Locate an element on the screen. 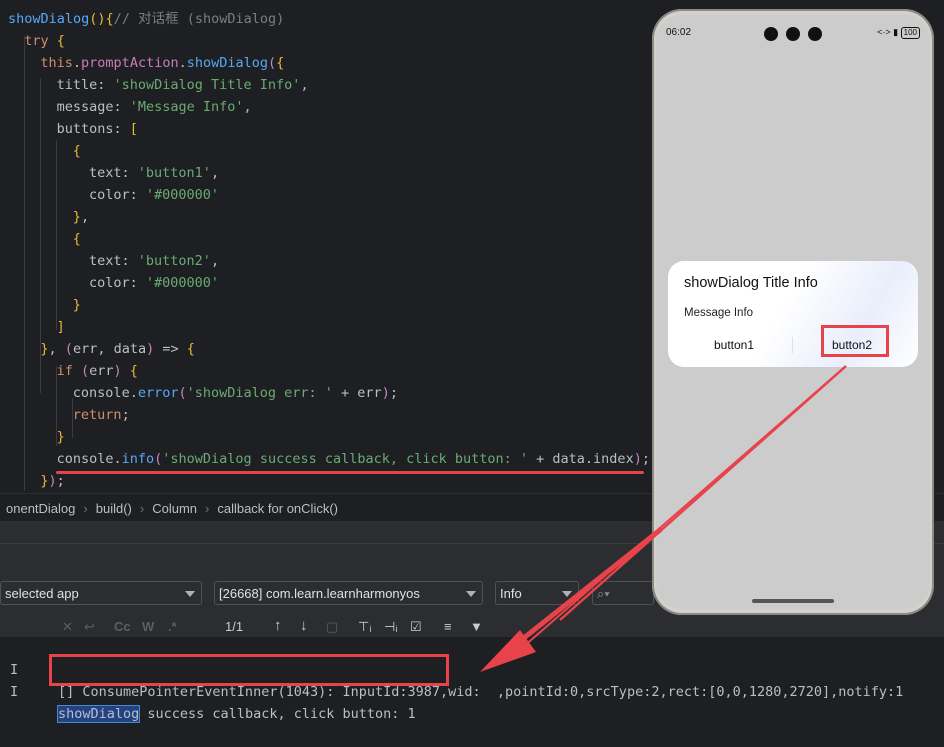 The image size is (944, 747). log-text-rest: success callback, click button: 1 is located at coordinates (277, 714).